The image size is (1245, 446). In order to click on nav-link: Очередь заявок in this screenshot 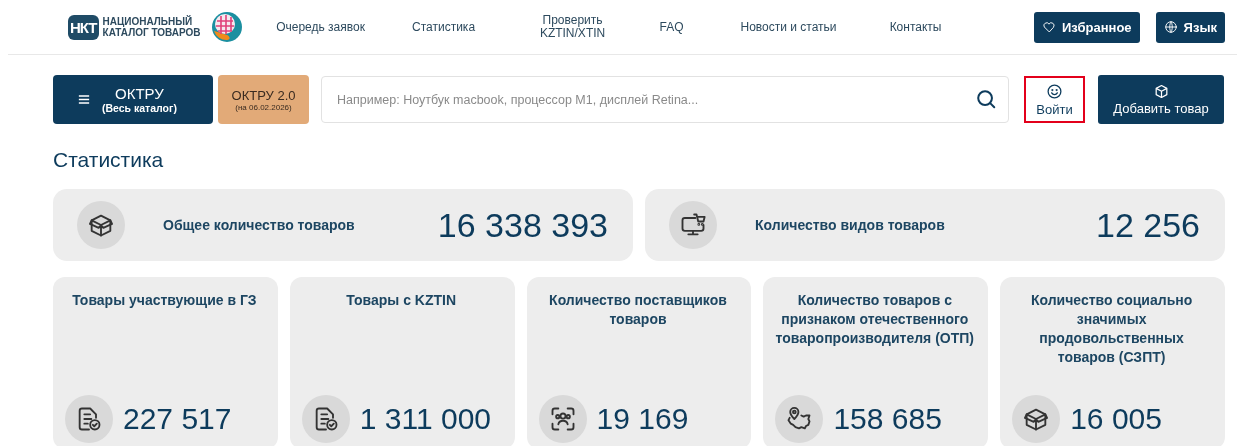, I will do `click(320, 27)`.